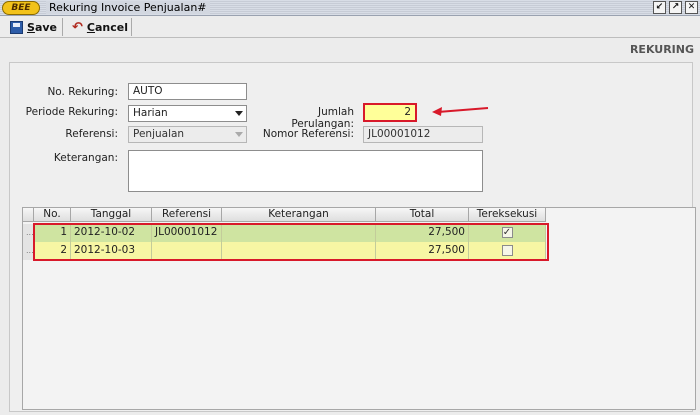  What do you see at coordinates (691, 7) in the screenshot?
I see `close-icon: ✕` at bounding box center [691, 7].